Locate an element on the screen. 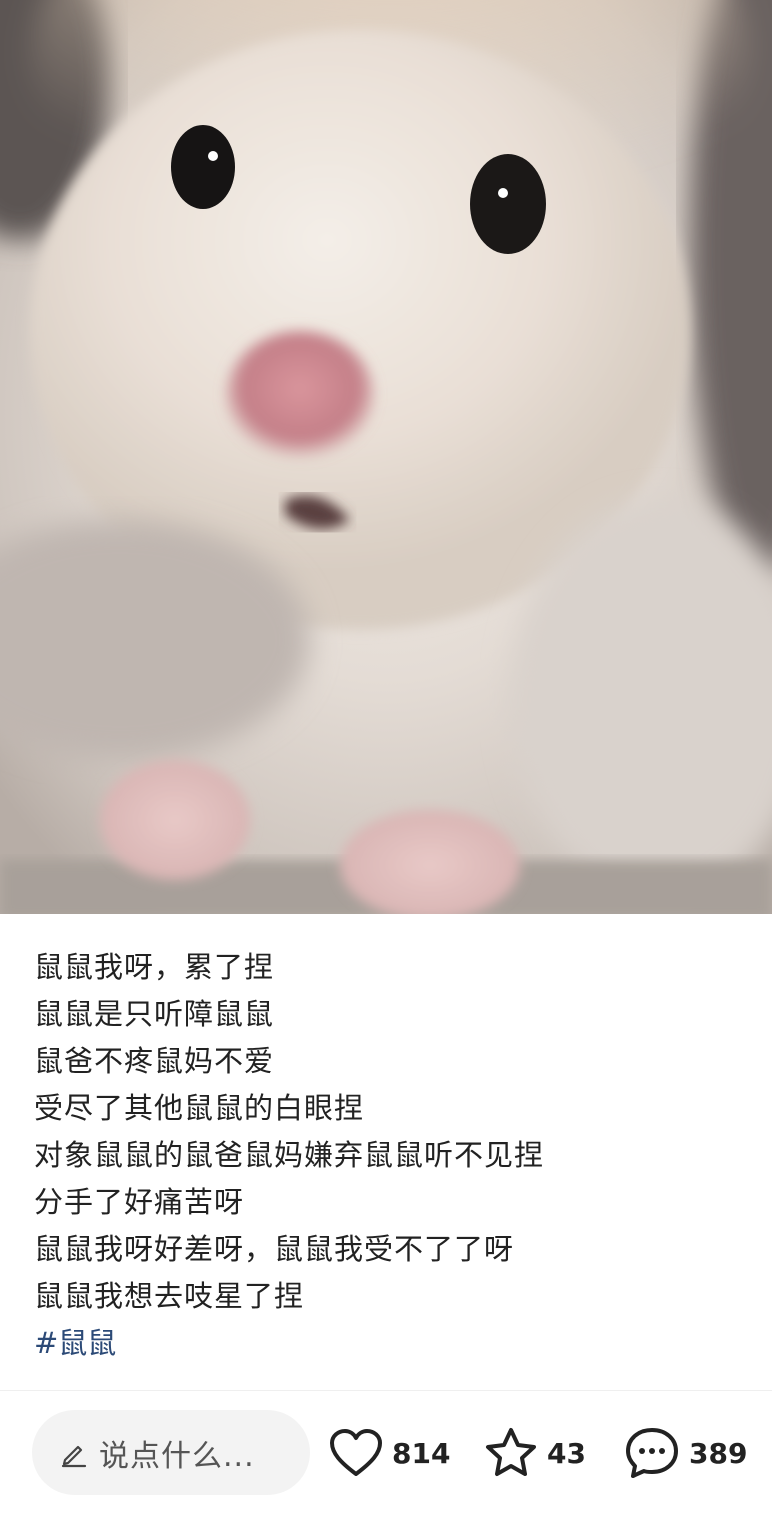  like-count: 814 is located at coordinates (421, 1453).